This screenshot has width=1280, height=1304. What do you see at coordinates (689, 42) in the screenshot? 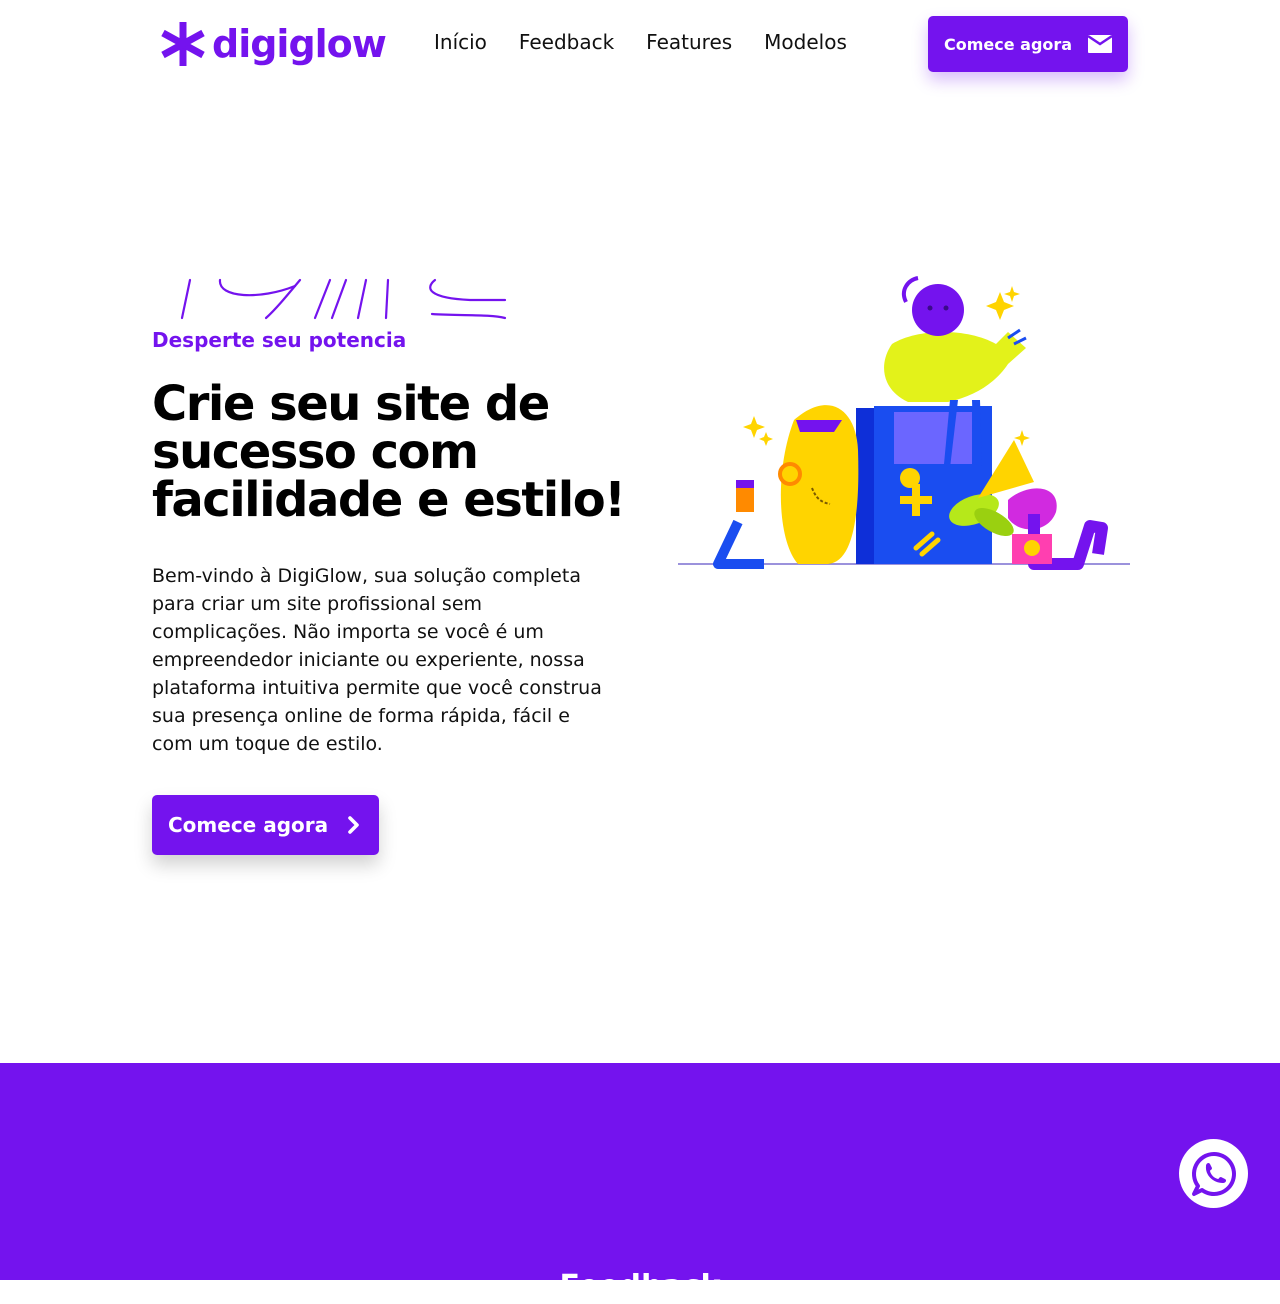
I see `nav-link-features: Features` at bounding box center [689, 42].